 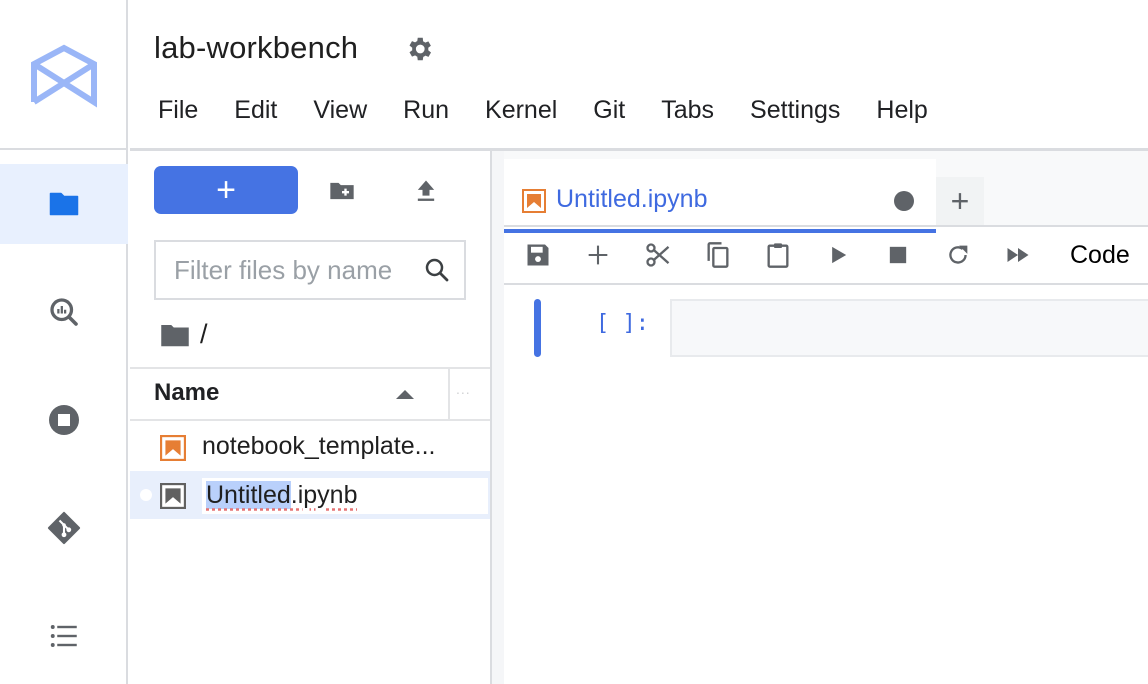 I want to click on filter-files-field, so click(x=310, y=270).